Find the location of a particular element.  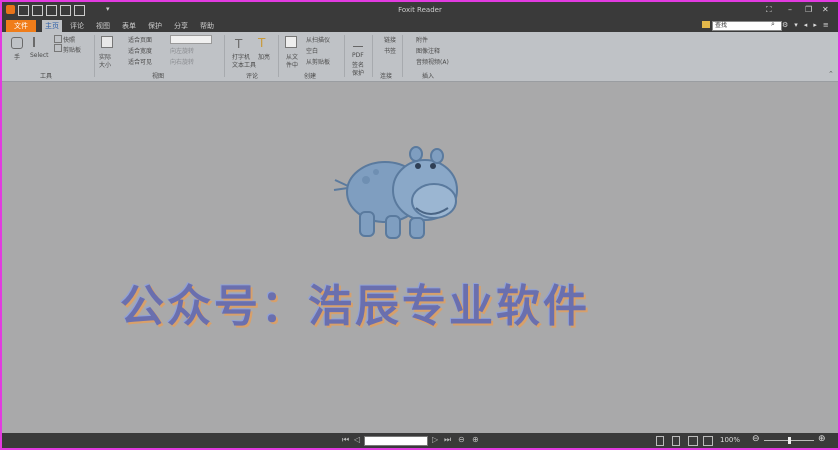

pdf-sign-button: PDF is located at coordinates (358, 55).